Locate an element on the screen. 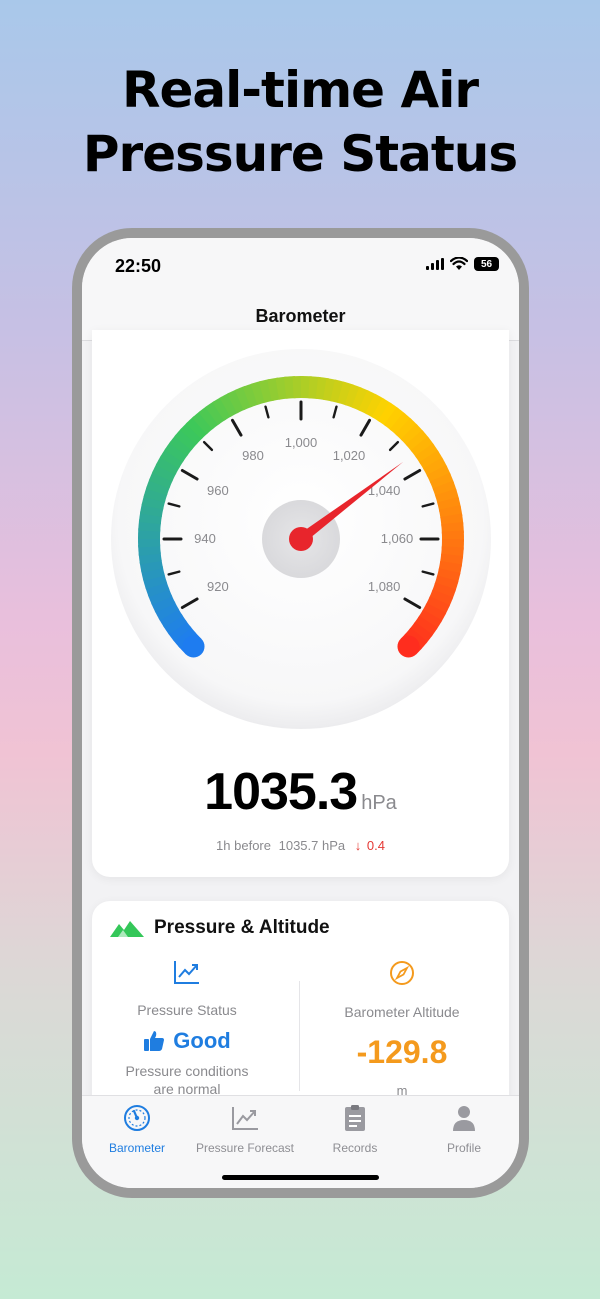 The height and width of the screenshot is (1299, 600). pressure-unit: hPa is located at coordinates (379, 803).